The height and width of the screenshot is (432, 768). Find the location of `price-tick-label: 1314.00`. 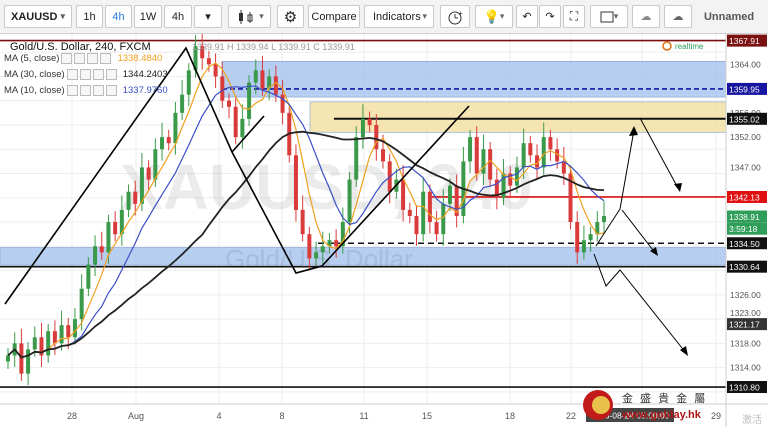

price-tick-label: 1314.00 is located at coordinates (745, 368).